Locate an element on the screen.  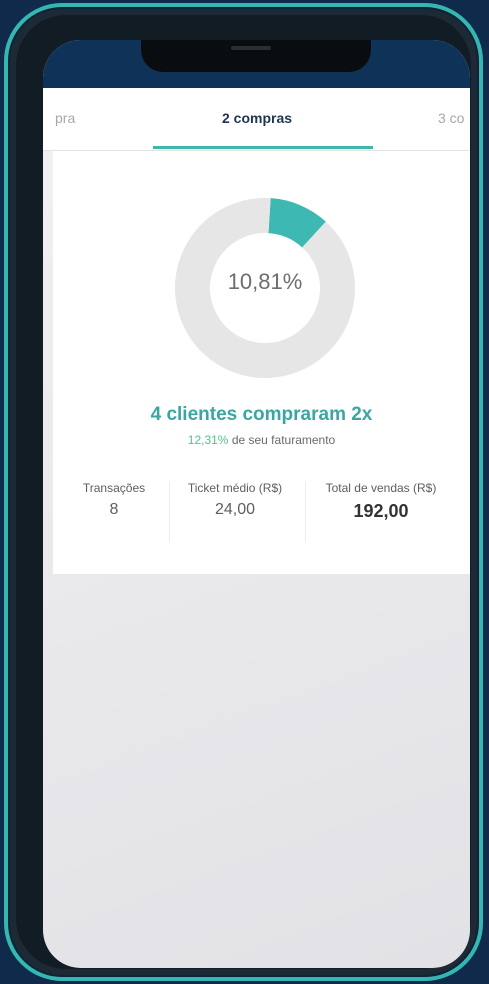
stat-total-sales: Total de vendas (R$) 192,00 is located at coordinates (380, 511).